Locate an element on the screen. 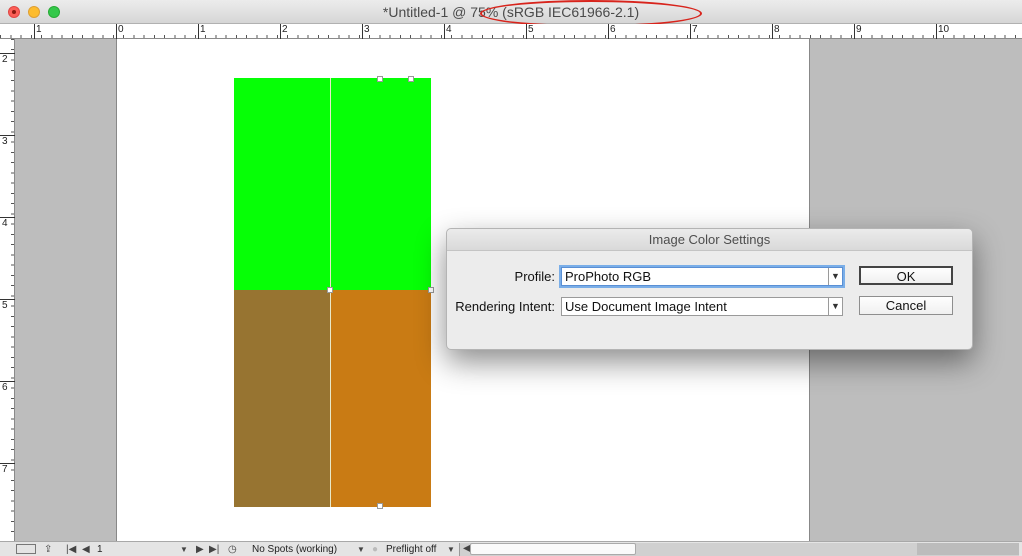 The width and height of the screenshot is (1022, 556). preflight-status: Preflight off is located at coordinates (411, 549).